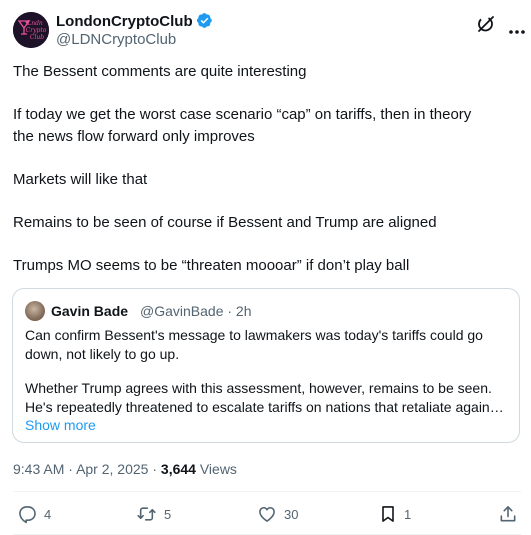  I want to click on divider, so click(267, 491).